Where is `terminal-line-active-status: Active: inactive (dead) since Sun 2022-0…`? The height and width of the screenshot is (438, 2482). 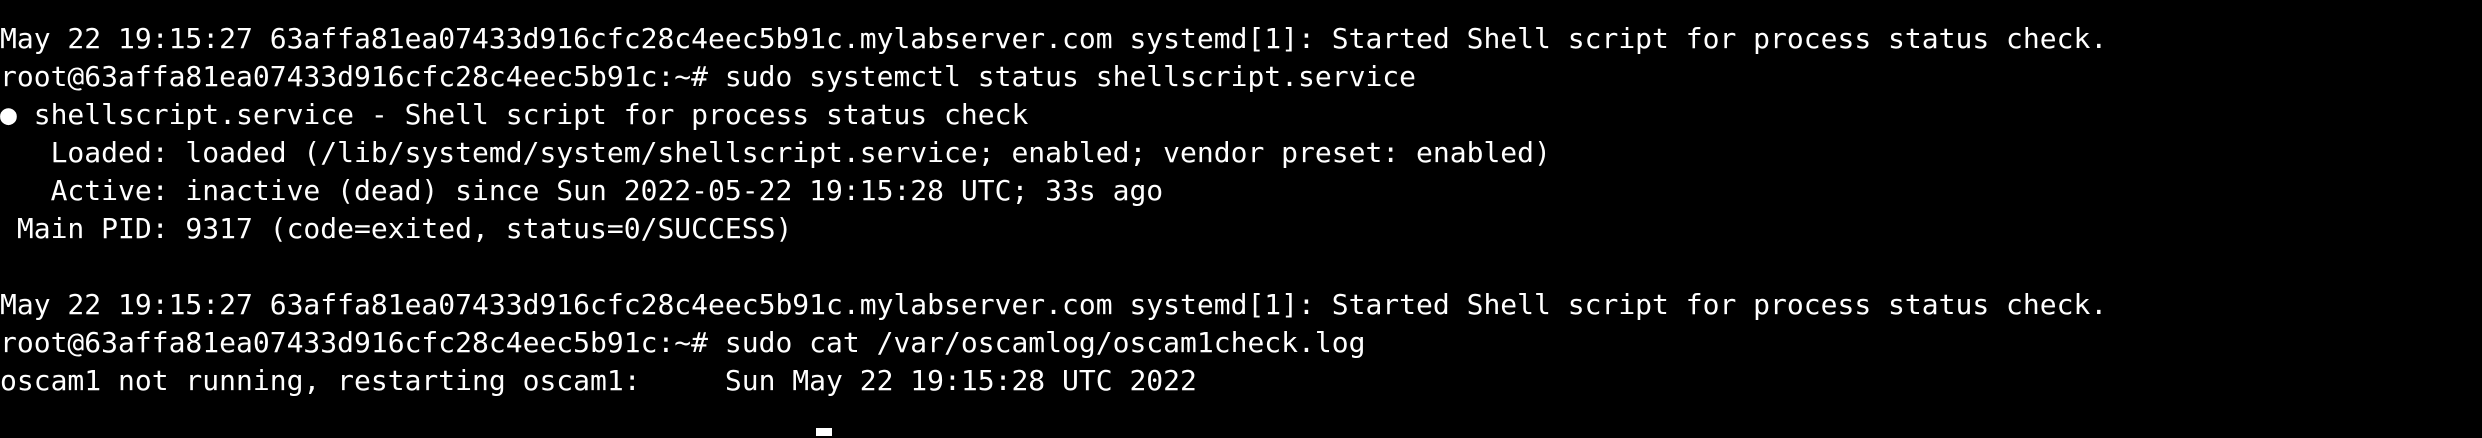
terminal-line-active-status: Active: inactive (dead) since Sun 2022-0… is located at coordinates (582, 190).